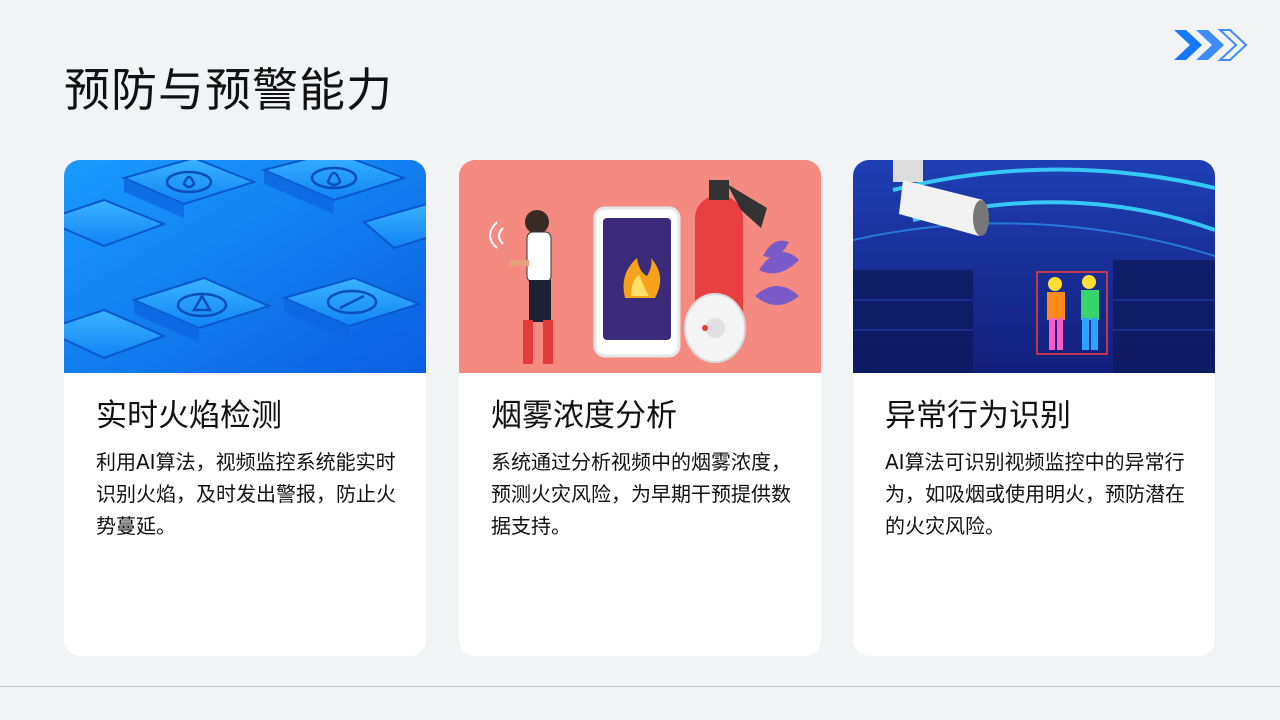 The height and width of the screenshot is (720, 1280). What do you see at coordinates (640, 686) in the screenshot?
I see `bottom-divider` at bounding box center [640, 686].